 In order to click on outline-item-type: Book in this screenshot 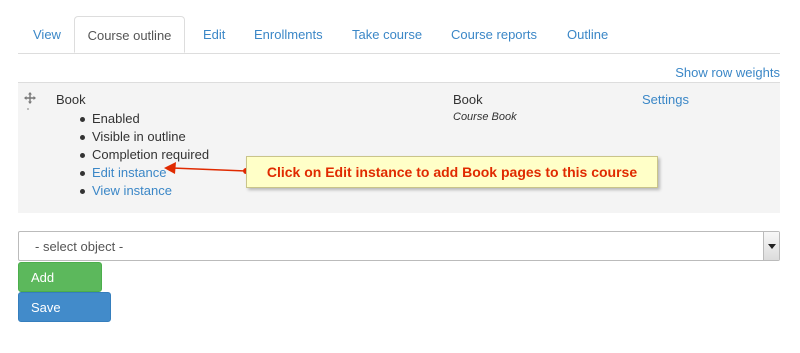, I will do `click(468, 99)`.